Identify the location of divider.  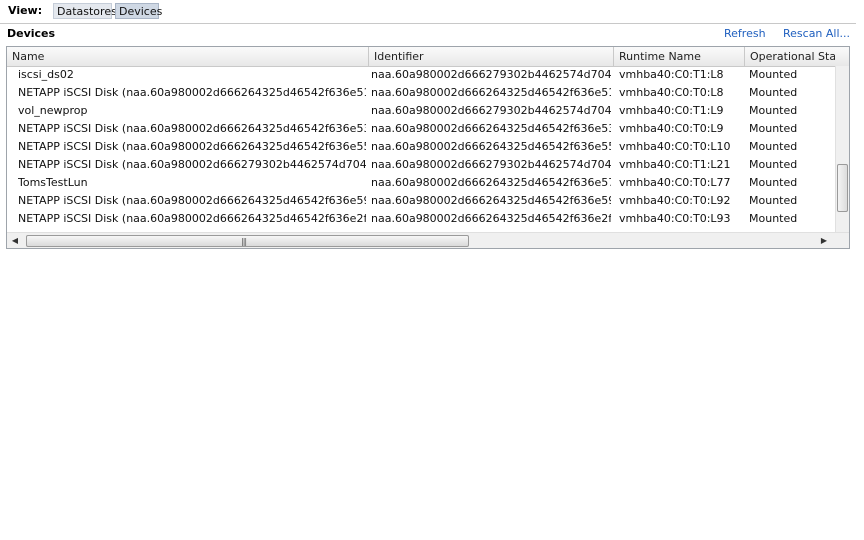
(428, 23).